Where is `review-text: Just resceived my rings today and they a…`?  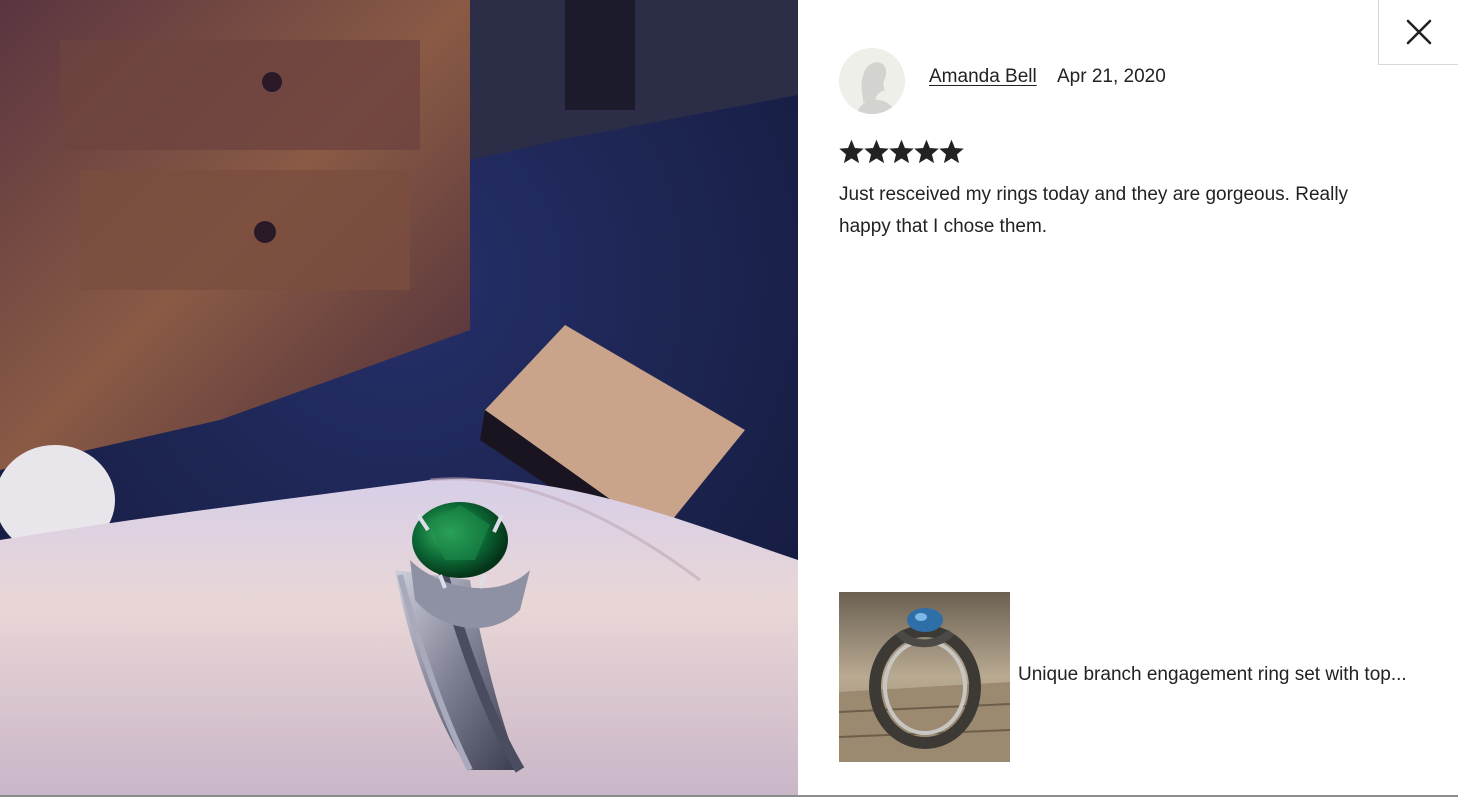
review-text: Just resceived my rings today and they a… is located at coordinates (1094, 210).